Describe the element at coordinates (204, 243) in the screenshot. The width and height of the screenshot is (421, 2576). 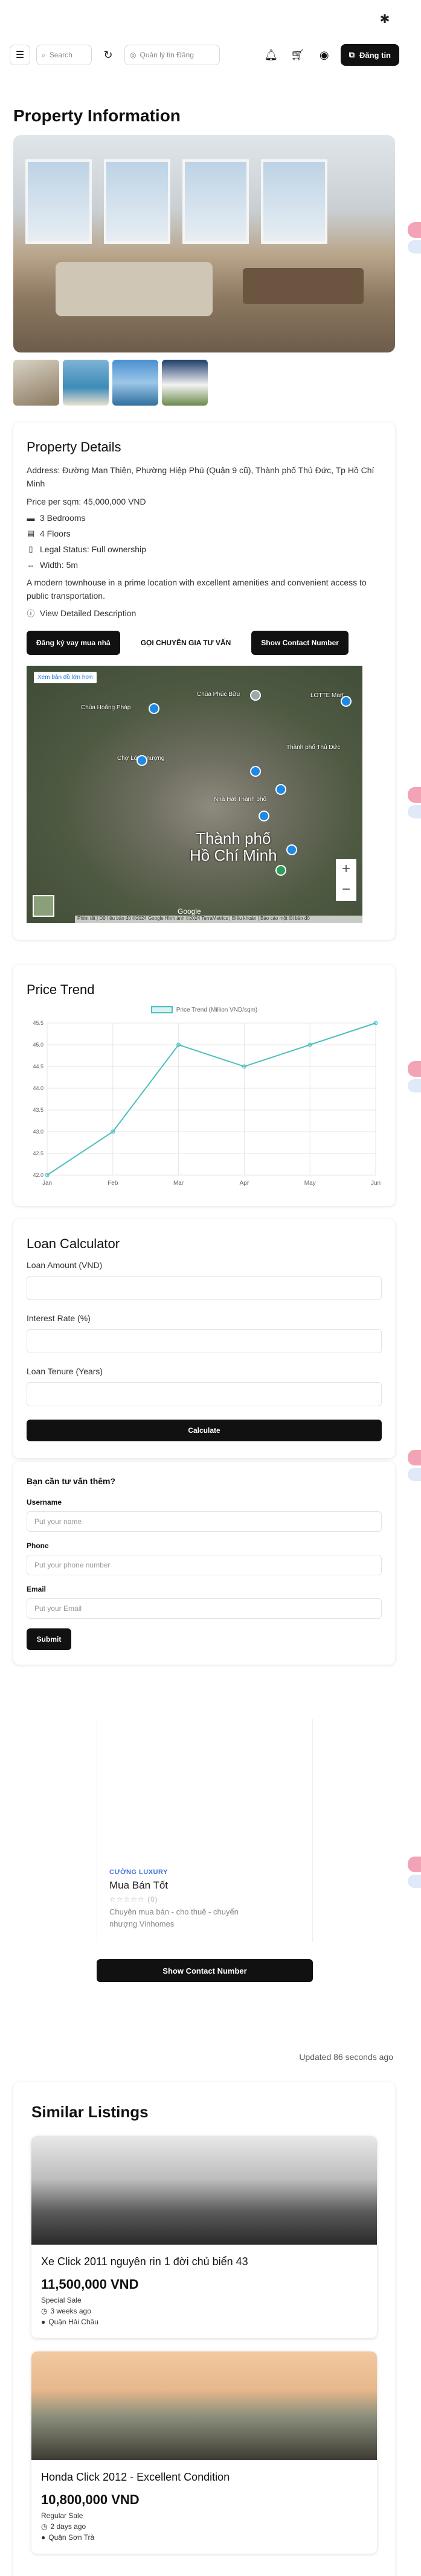
I see `hero-image` at that location.